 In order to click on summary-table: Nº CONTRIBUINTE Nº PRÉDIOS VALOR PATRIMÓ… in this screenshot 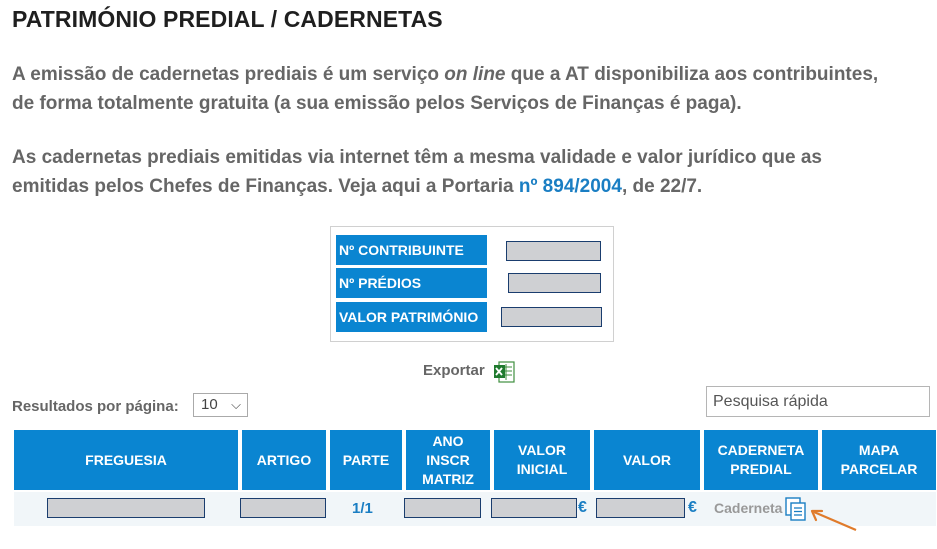, I will do `click(472, 284)`.